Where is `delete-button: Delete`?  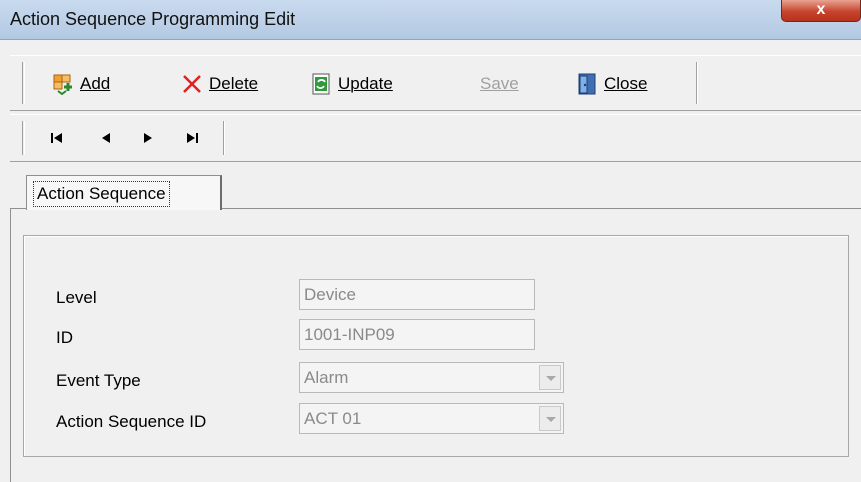 delete-button: Delete is located at coordinates (219, 84).